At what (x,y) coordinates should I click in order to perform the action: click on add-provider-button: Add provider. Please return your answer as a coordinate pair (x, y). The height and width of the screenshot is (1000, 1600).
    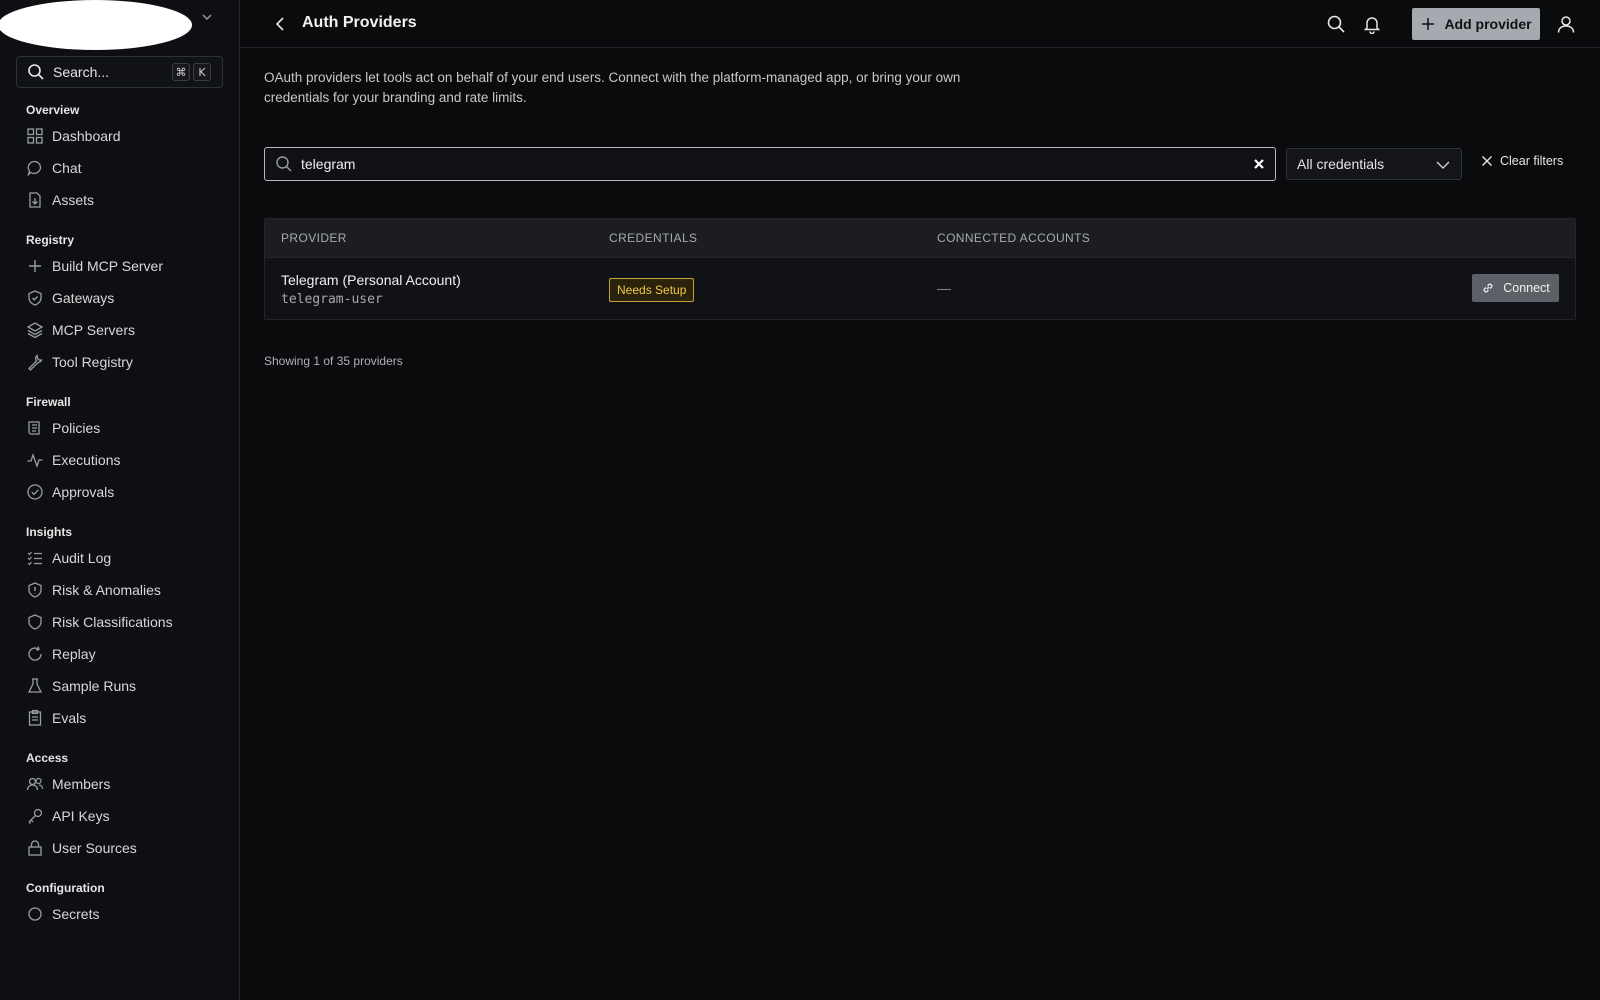
    Looking at the image, I should click on (1476, 24).